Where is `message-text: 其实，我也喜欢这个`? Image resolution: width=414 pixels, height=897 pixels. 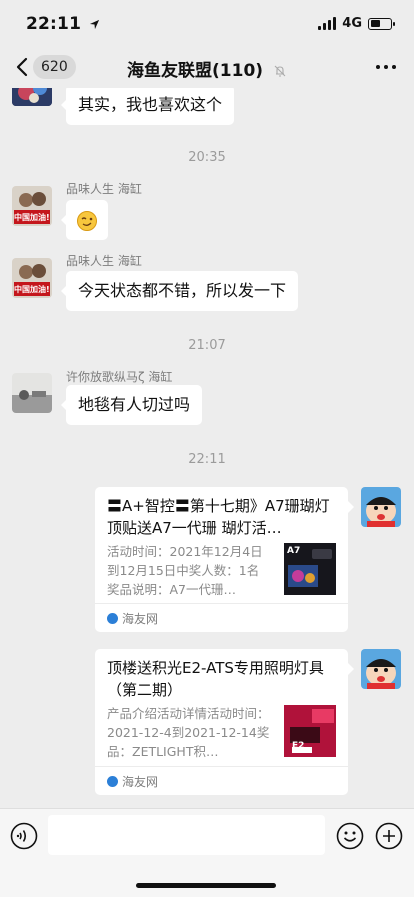 message-text: 其实，我也喜欢这个 is located at coordinates (150, 104).